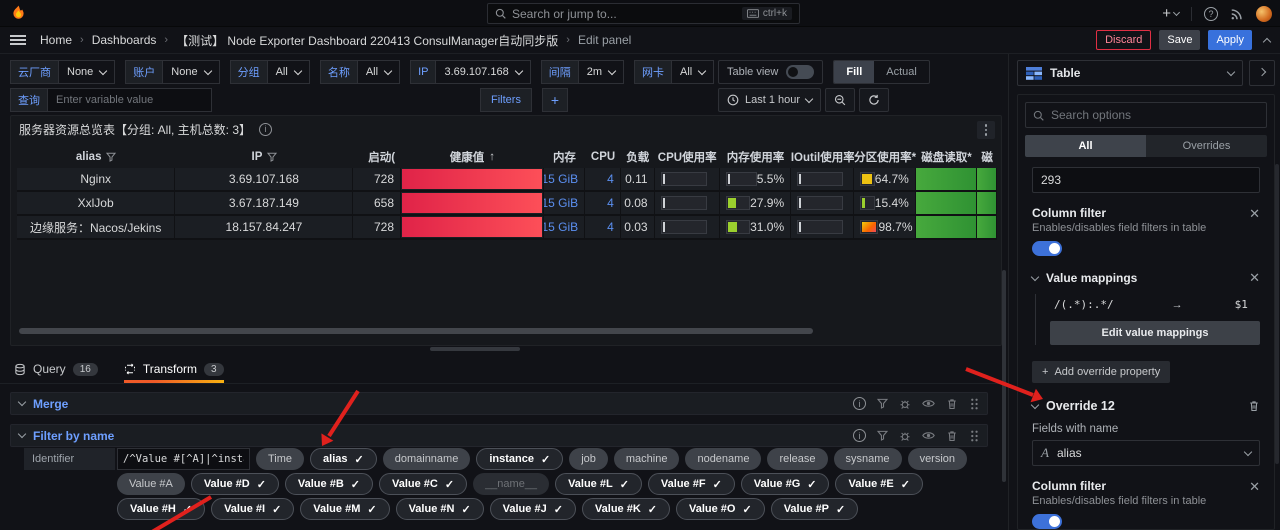 The width and height of the screenshot is (1280, 530). I want to click on grafana-logo-icon, so click(18, 13).